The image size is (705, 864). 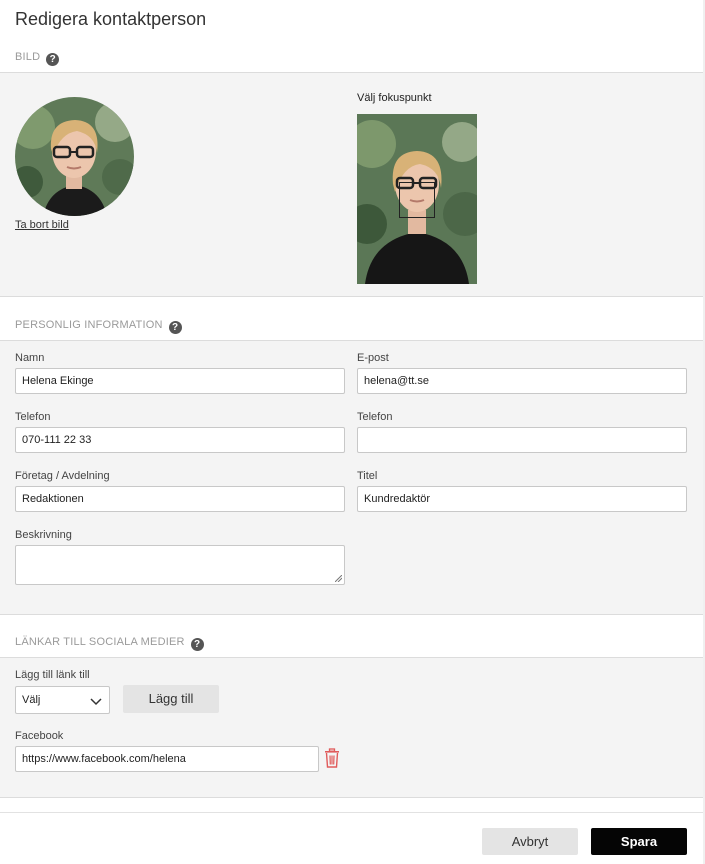 I want to click on company-input: Redaktionen, so click(x=180, y=499).